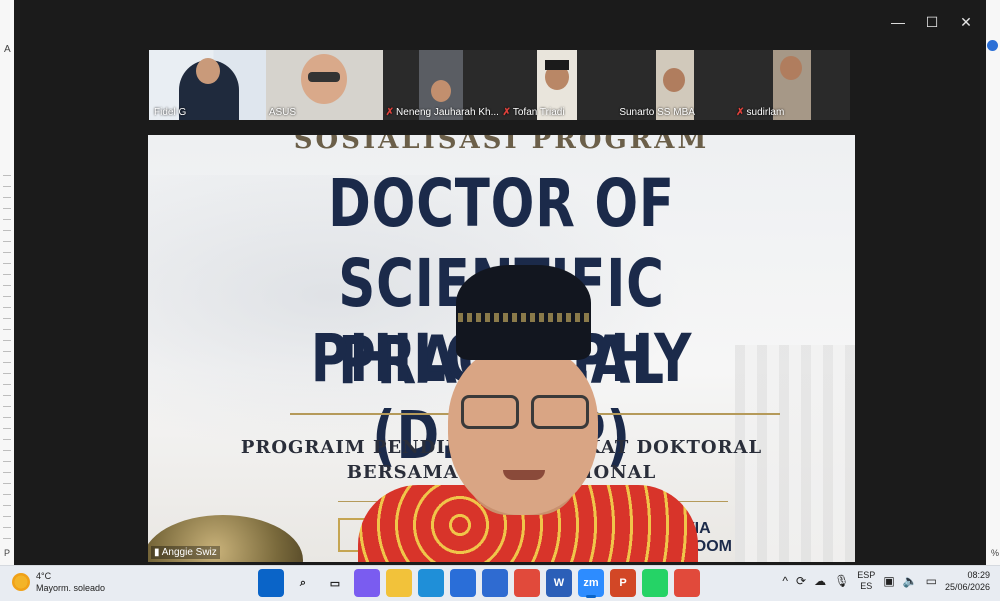 Image resolution: width=1000 pixels, height=601 pixels. Describe the element at coordinates (657, 112) in the screenshot. I see `participant-name: Sunarto SS MBA` at that location.